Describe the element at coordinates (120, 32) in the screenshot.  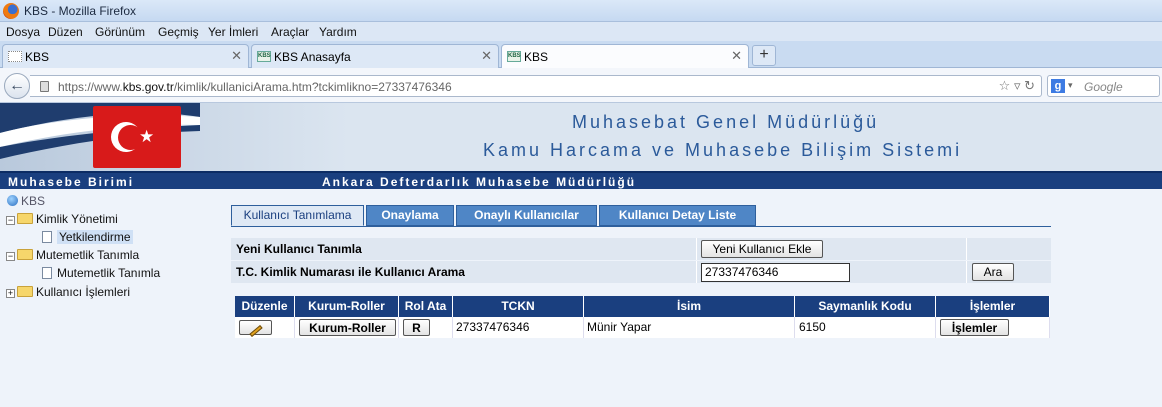
I see `menu-gorunum: Görünüm` at that location.